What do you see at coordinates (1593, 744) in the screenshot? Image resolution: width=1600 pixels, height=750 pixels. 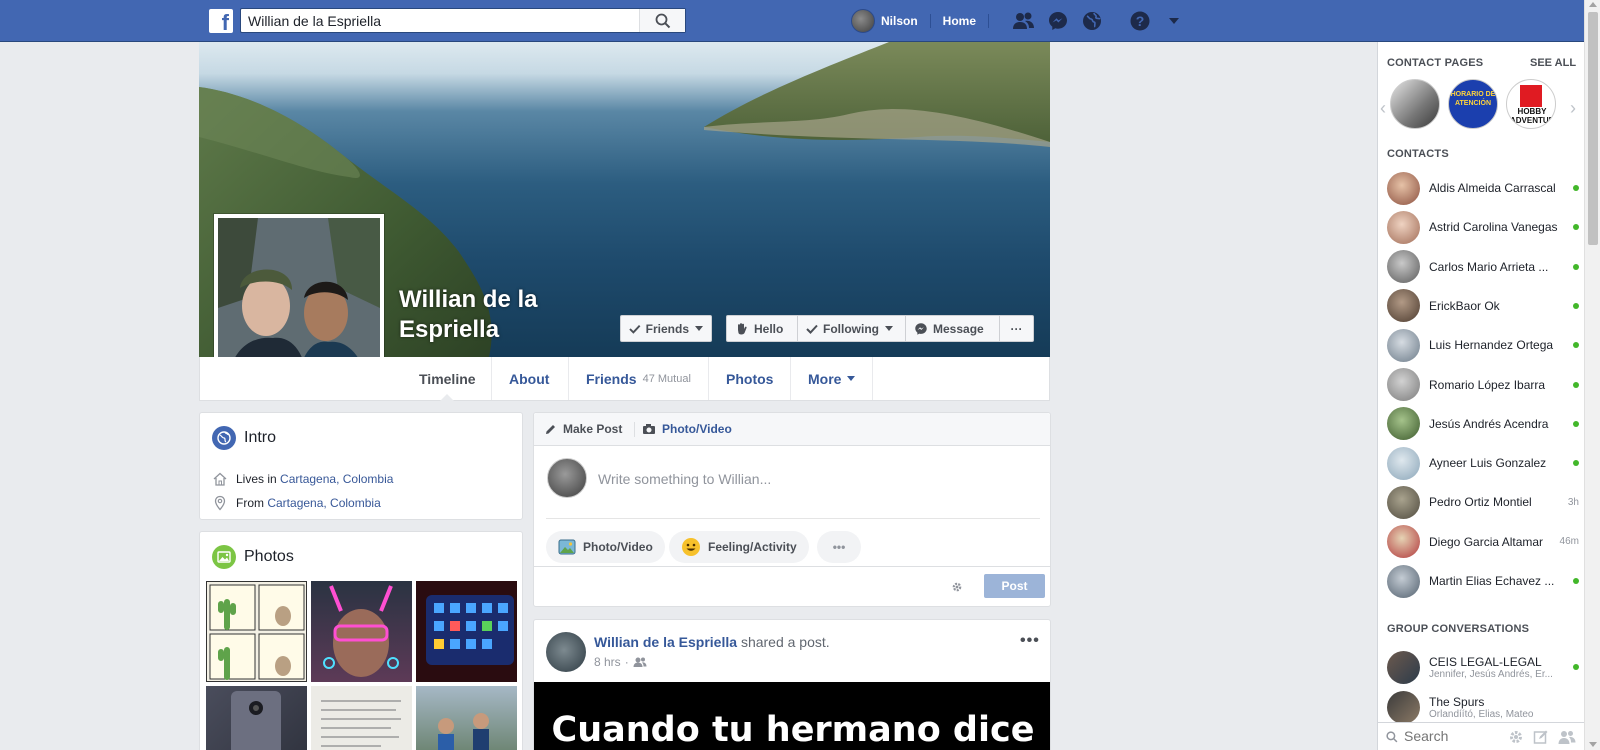 I see `scroll-down-arrow-icon` at bounding box center [1593, 744].